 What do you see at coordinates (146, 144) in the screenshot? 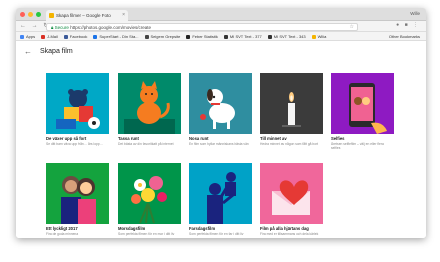
I see `template-subtitle: Det bästa av din favoritkatt på internet` at bounding box center [146, 144].